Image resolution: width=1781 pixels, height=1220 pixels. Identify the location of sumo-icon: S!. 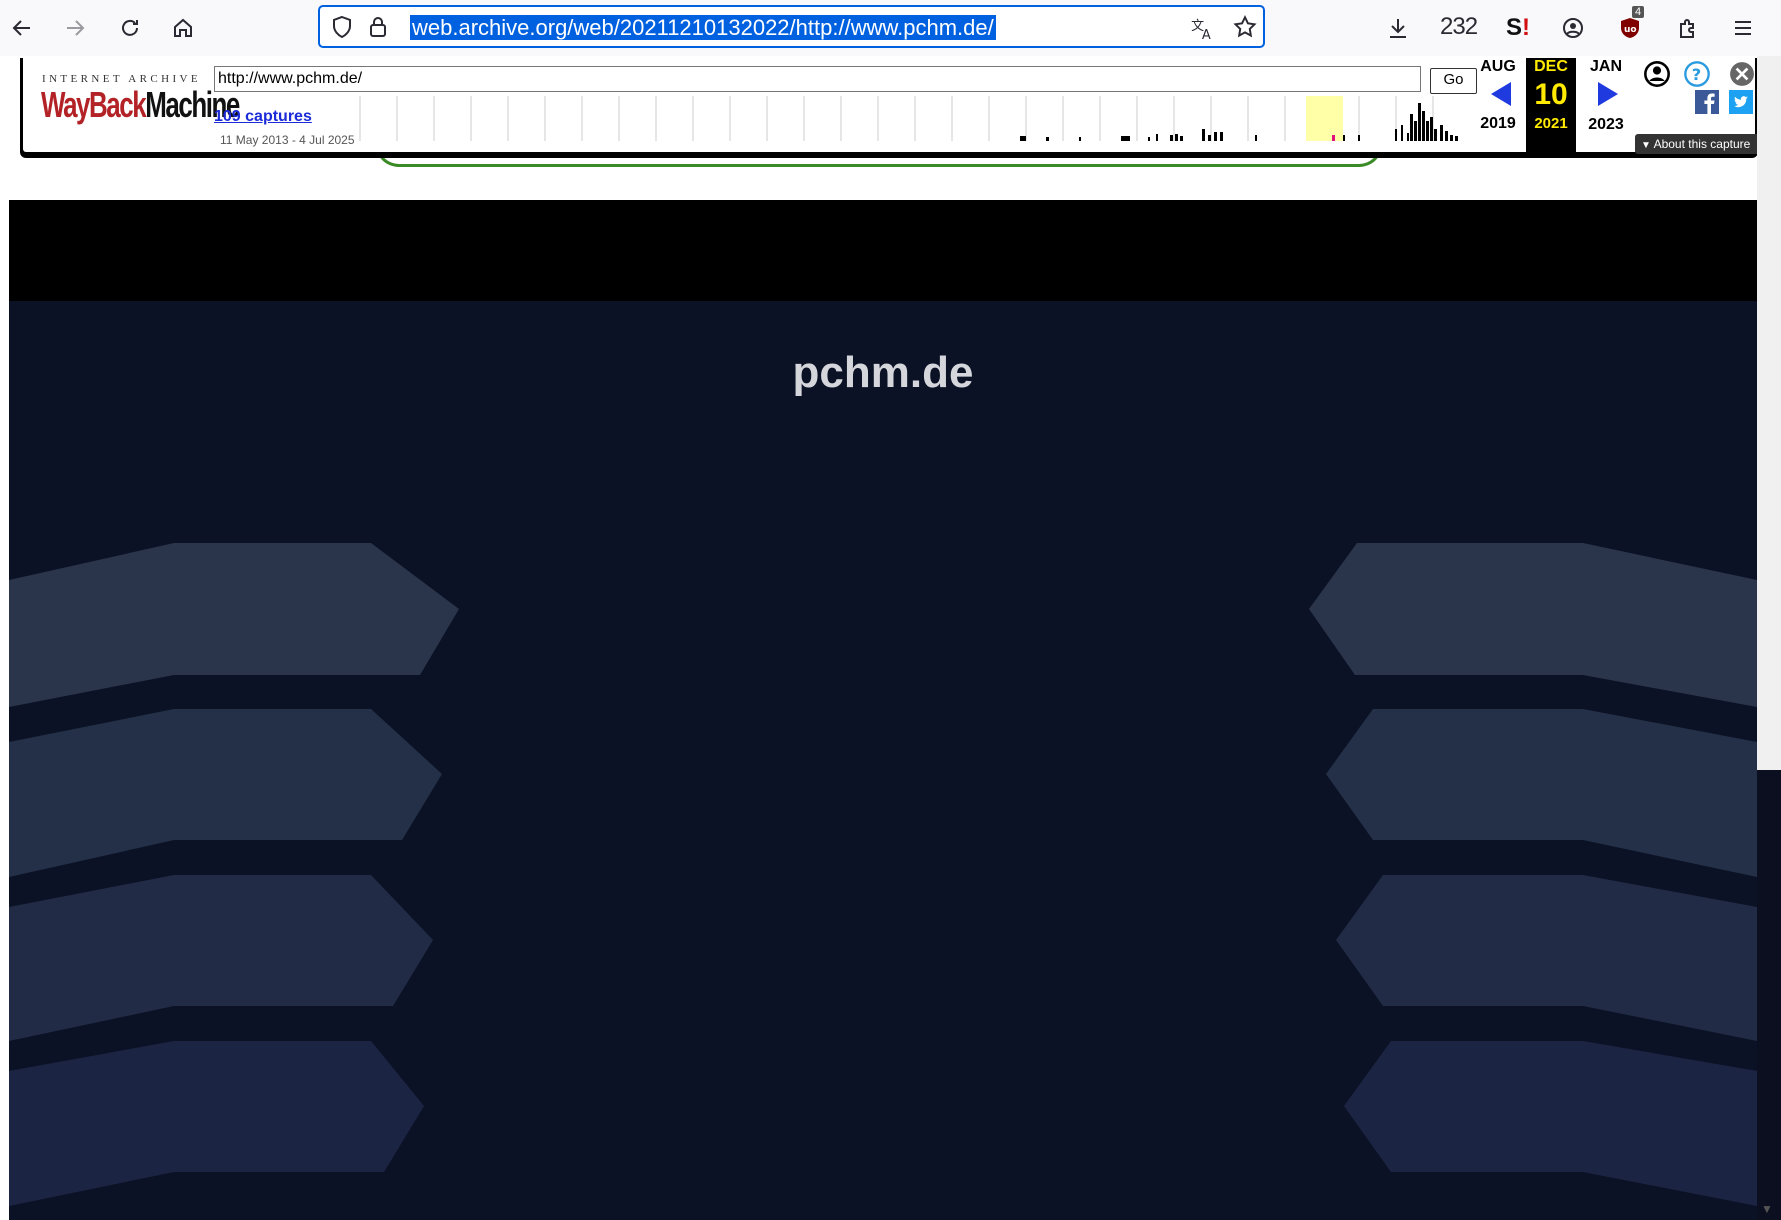
(1518, 28).